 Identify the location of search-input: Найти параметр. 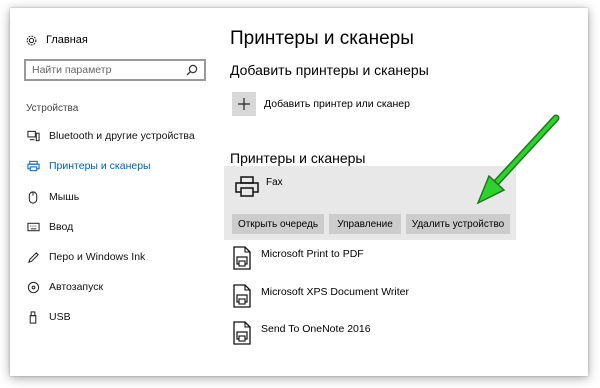
(115, 70).